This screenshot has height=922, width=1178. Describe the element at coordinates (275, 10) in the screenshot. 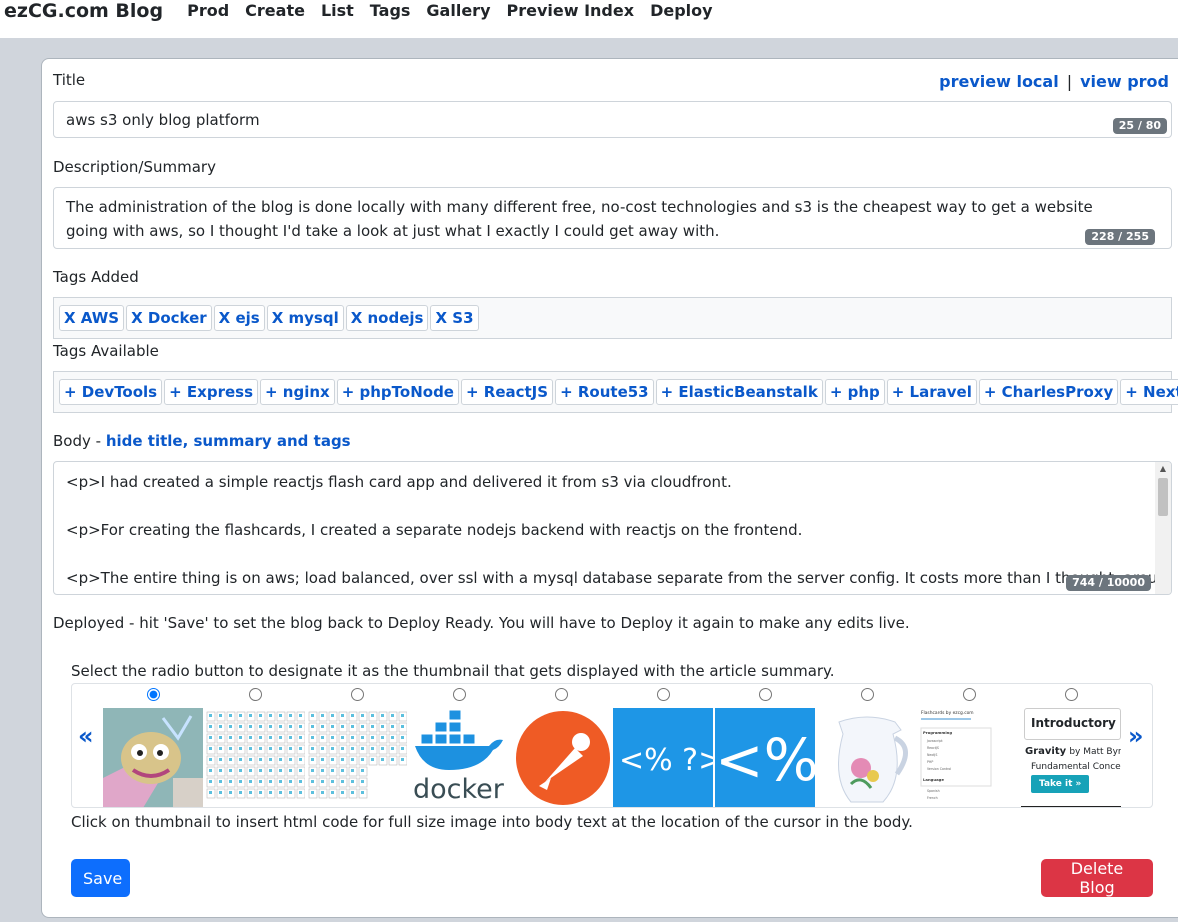

I see `nav-create: Create` at that location.